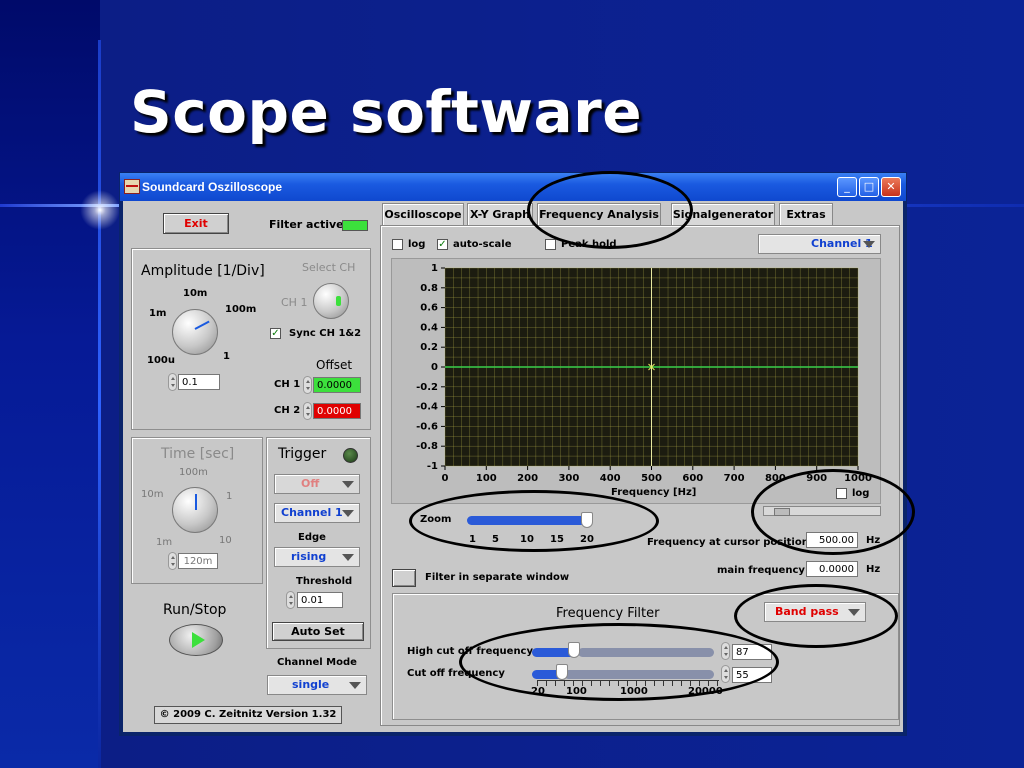 The height and width of the screenshot is (768, 1024). What do you see at coordinates (212, 187) in the screenshot?
I see `window-title: Soundcard Oszilloscope` at bounding box center [212, 187].